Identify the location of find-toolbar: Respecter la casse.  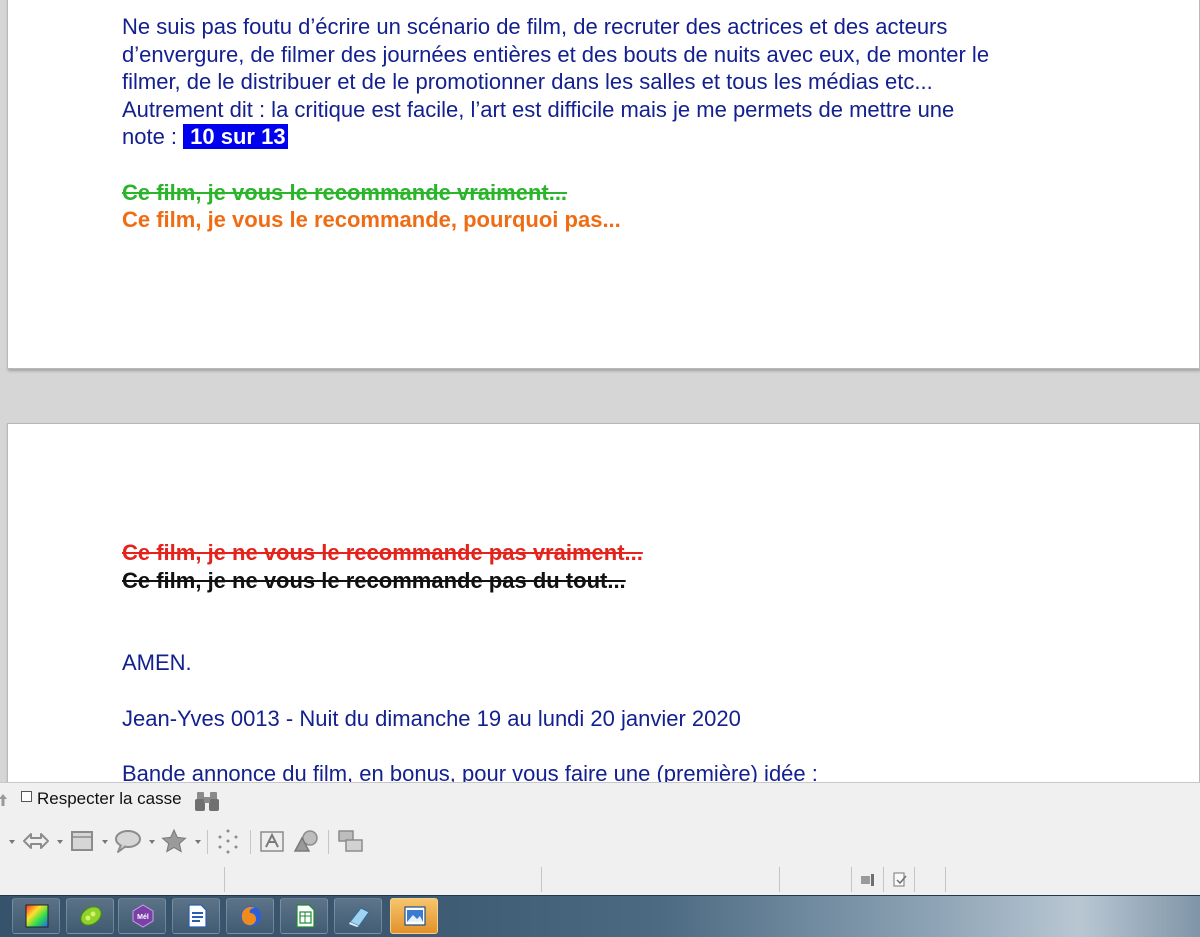
(600, 800).